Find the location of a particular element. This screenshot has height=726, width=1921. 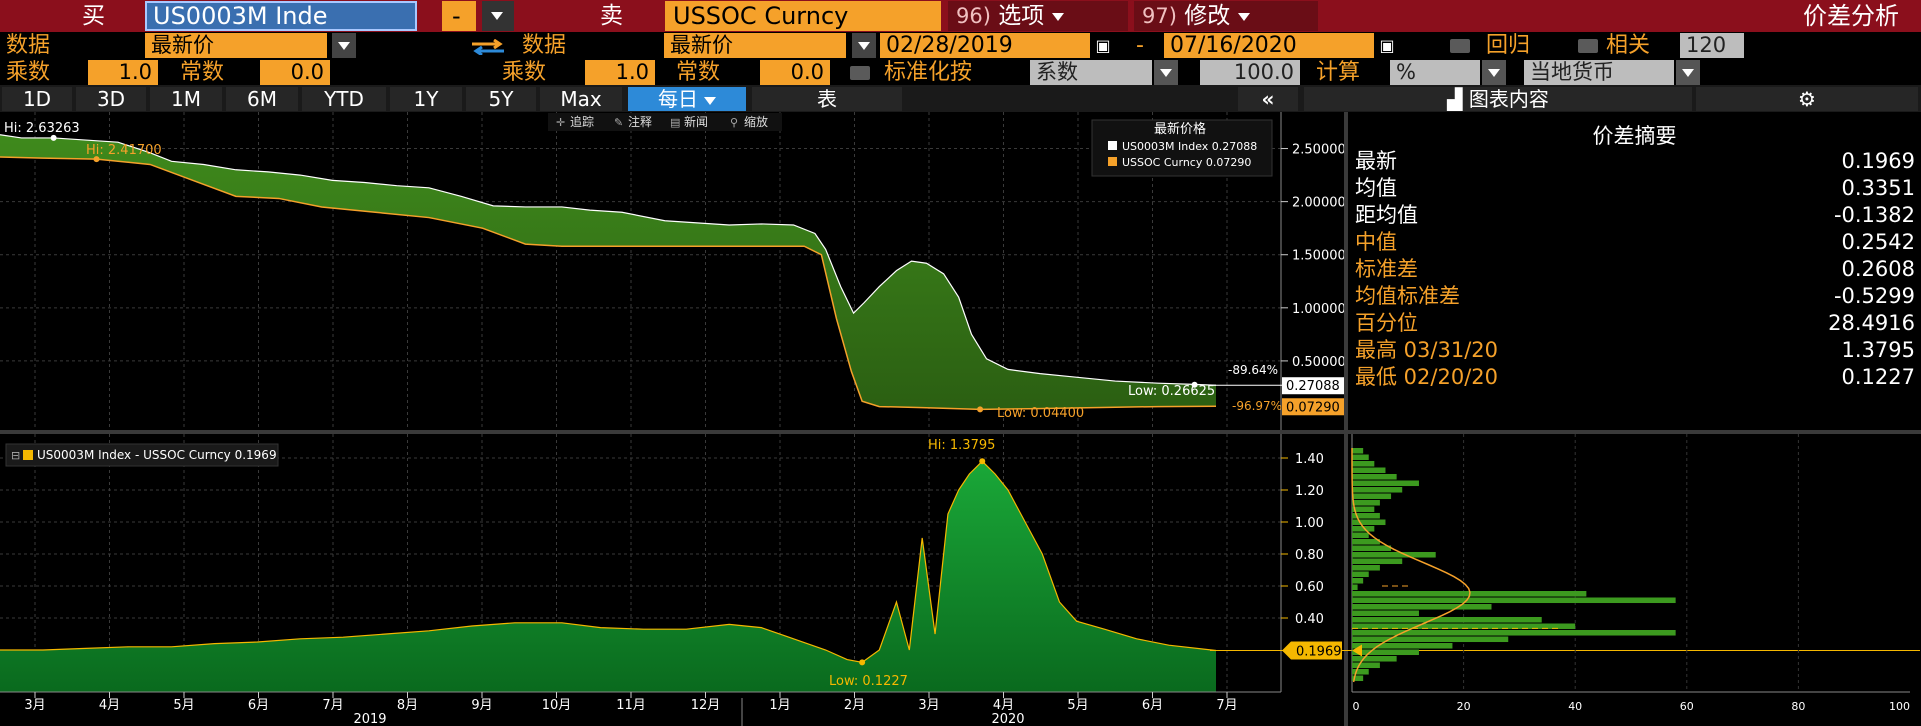

buy-dropdown-button is located at coordinates (498, 16).